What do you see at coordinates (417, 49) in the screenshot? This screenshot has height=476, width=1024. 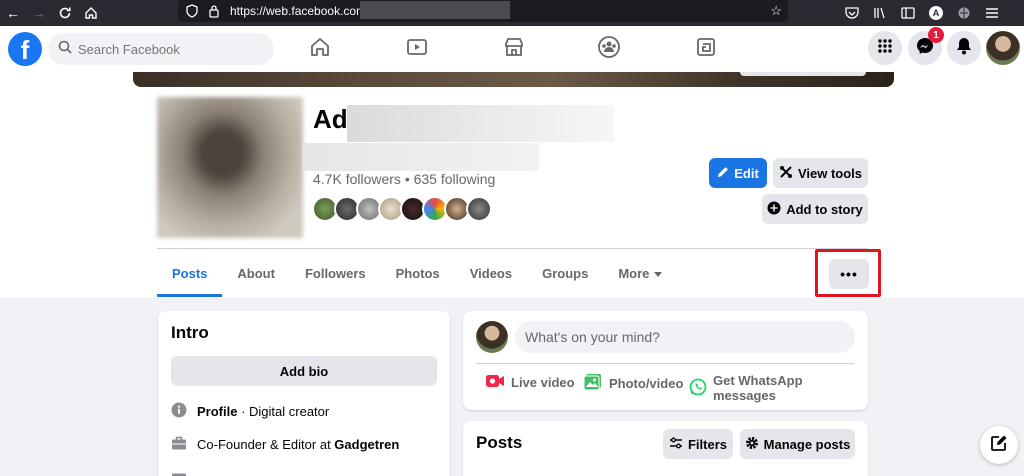 I see `nav-watch` at bounding box center [417, 49].